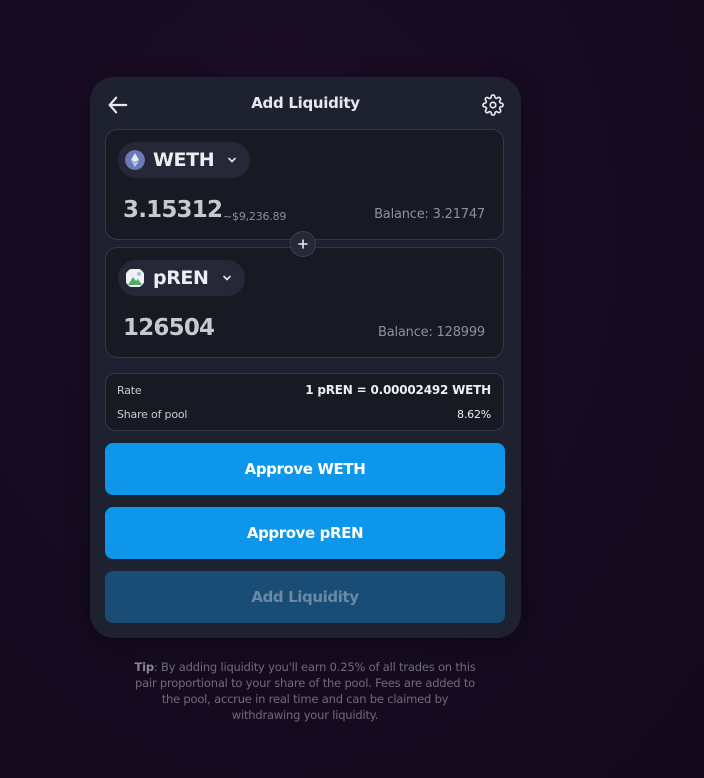 The height and width of the screenshot is (778, 704). Describe the element at coordinates (152, 414) in the screenshot. I see `share-of-pool-label: Share of pool` at that location.